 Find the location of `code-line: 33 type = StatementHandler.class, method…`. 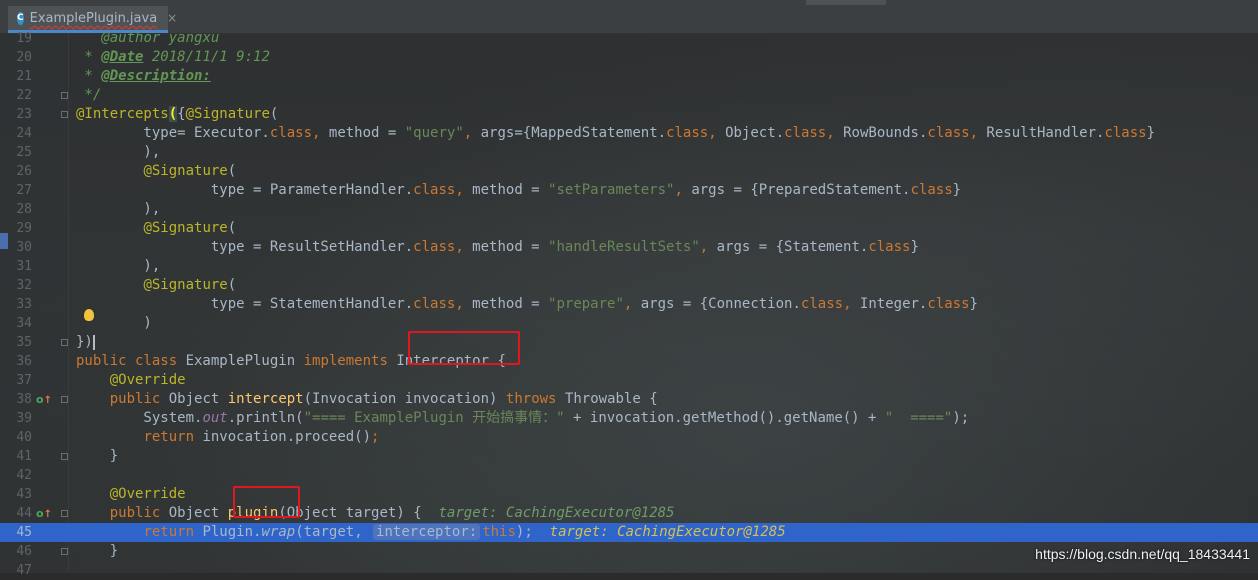

code-line: 33 type = StatementHandler.class, method… is located at coordinates (629, 304).